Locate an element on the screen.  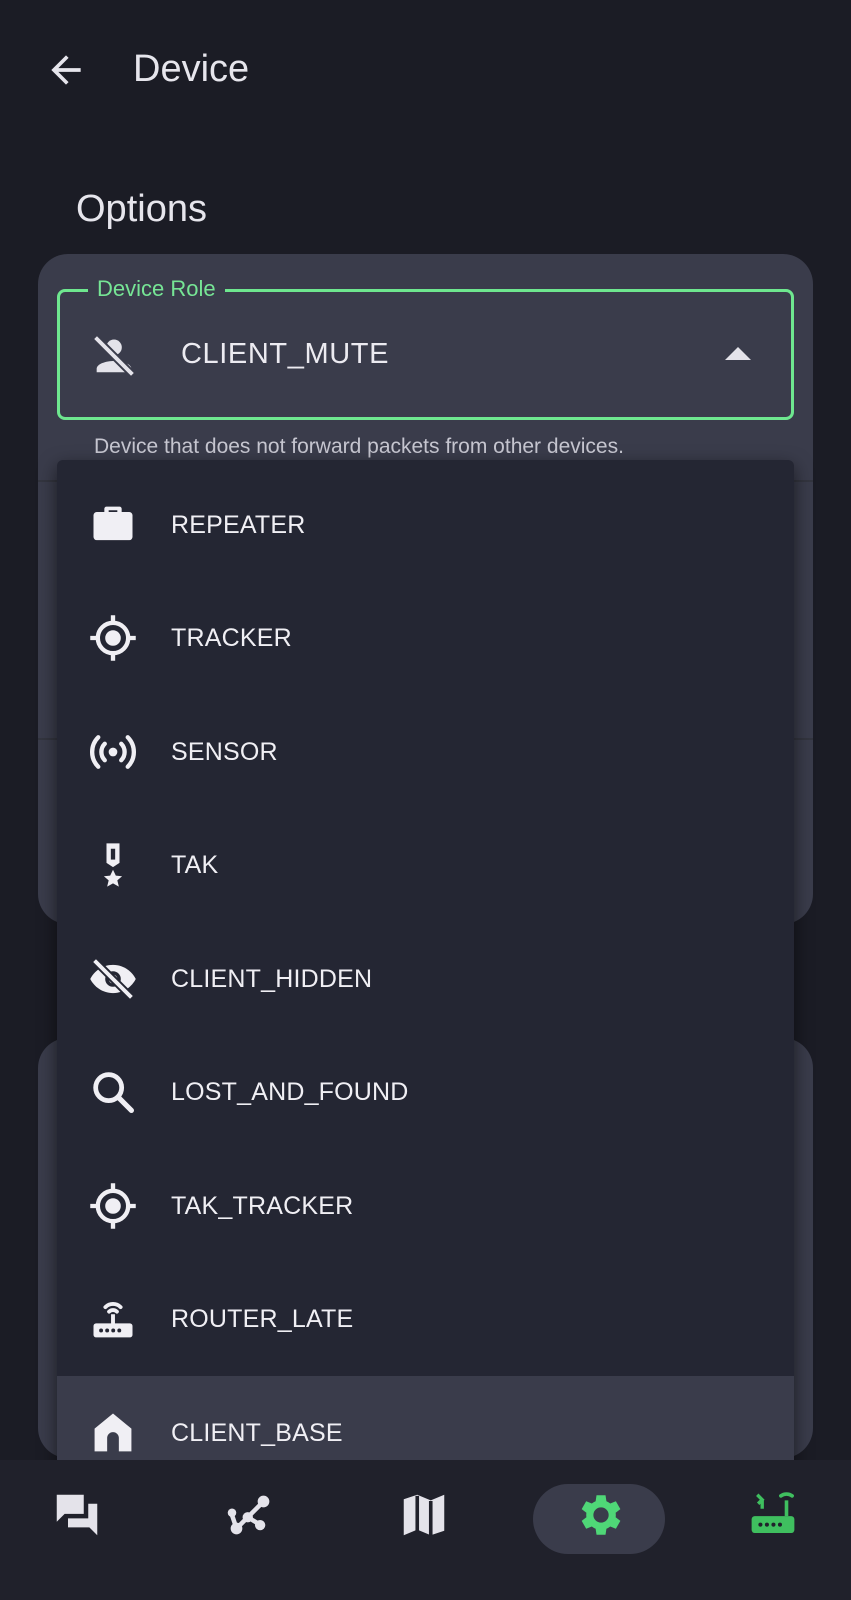
menu-item-label: SENSOR is located at coordinates (224, 751).